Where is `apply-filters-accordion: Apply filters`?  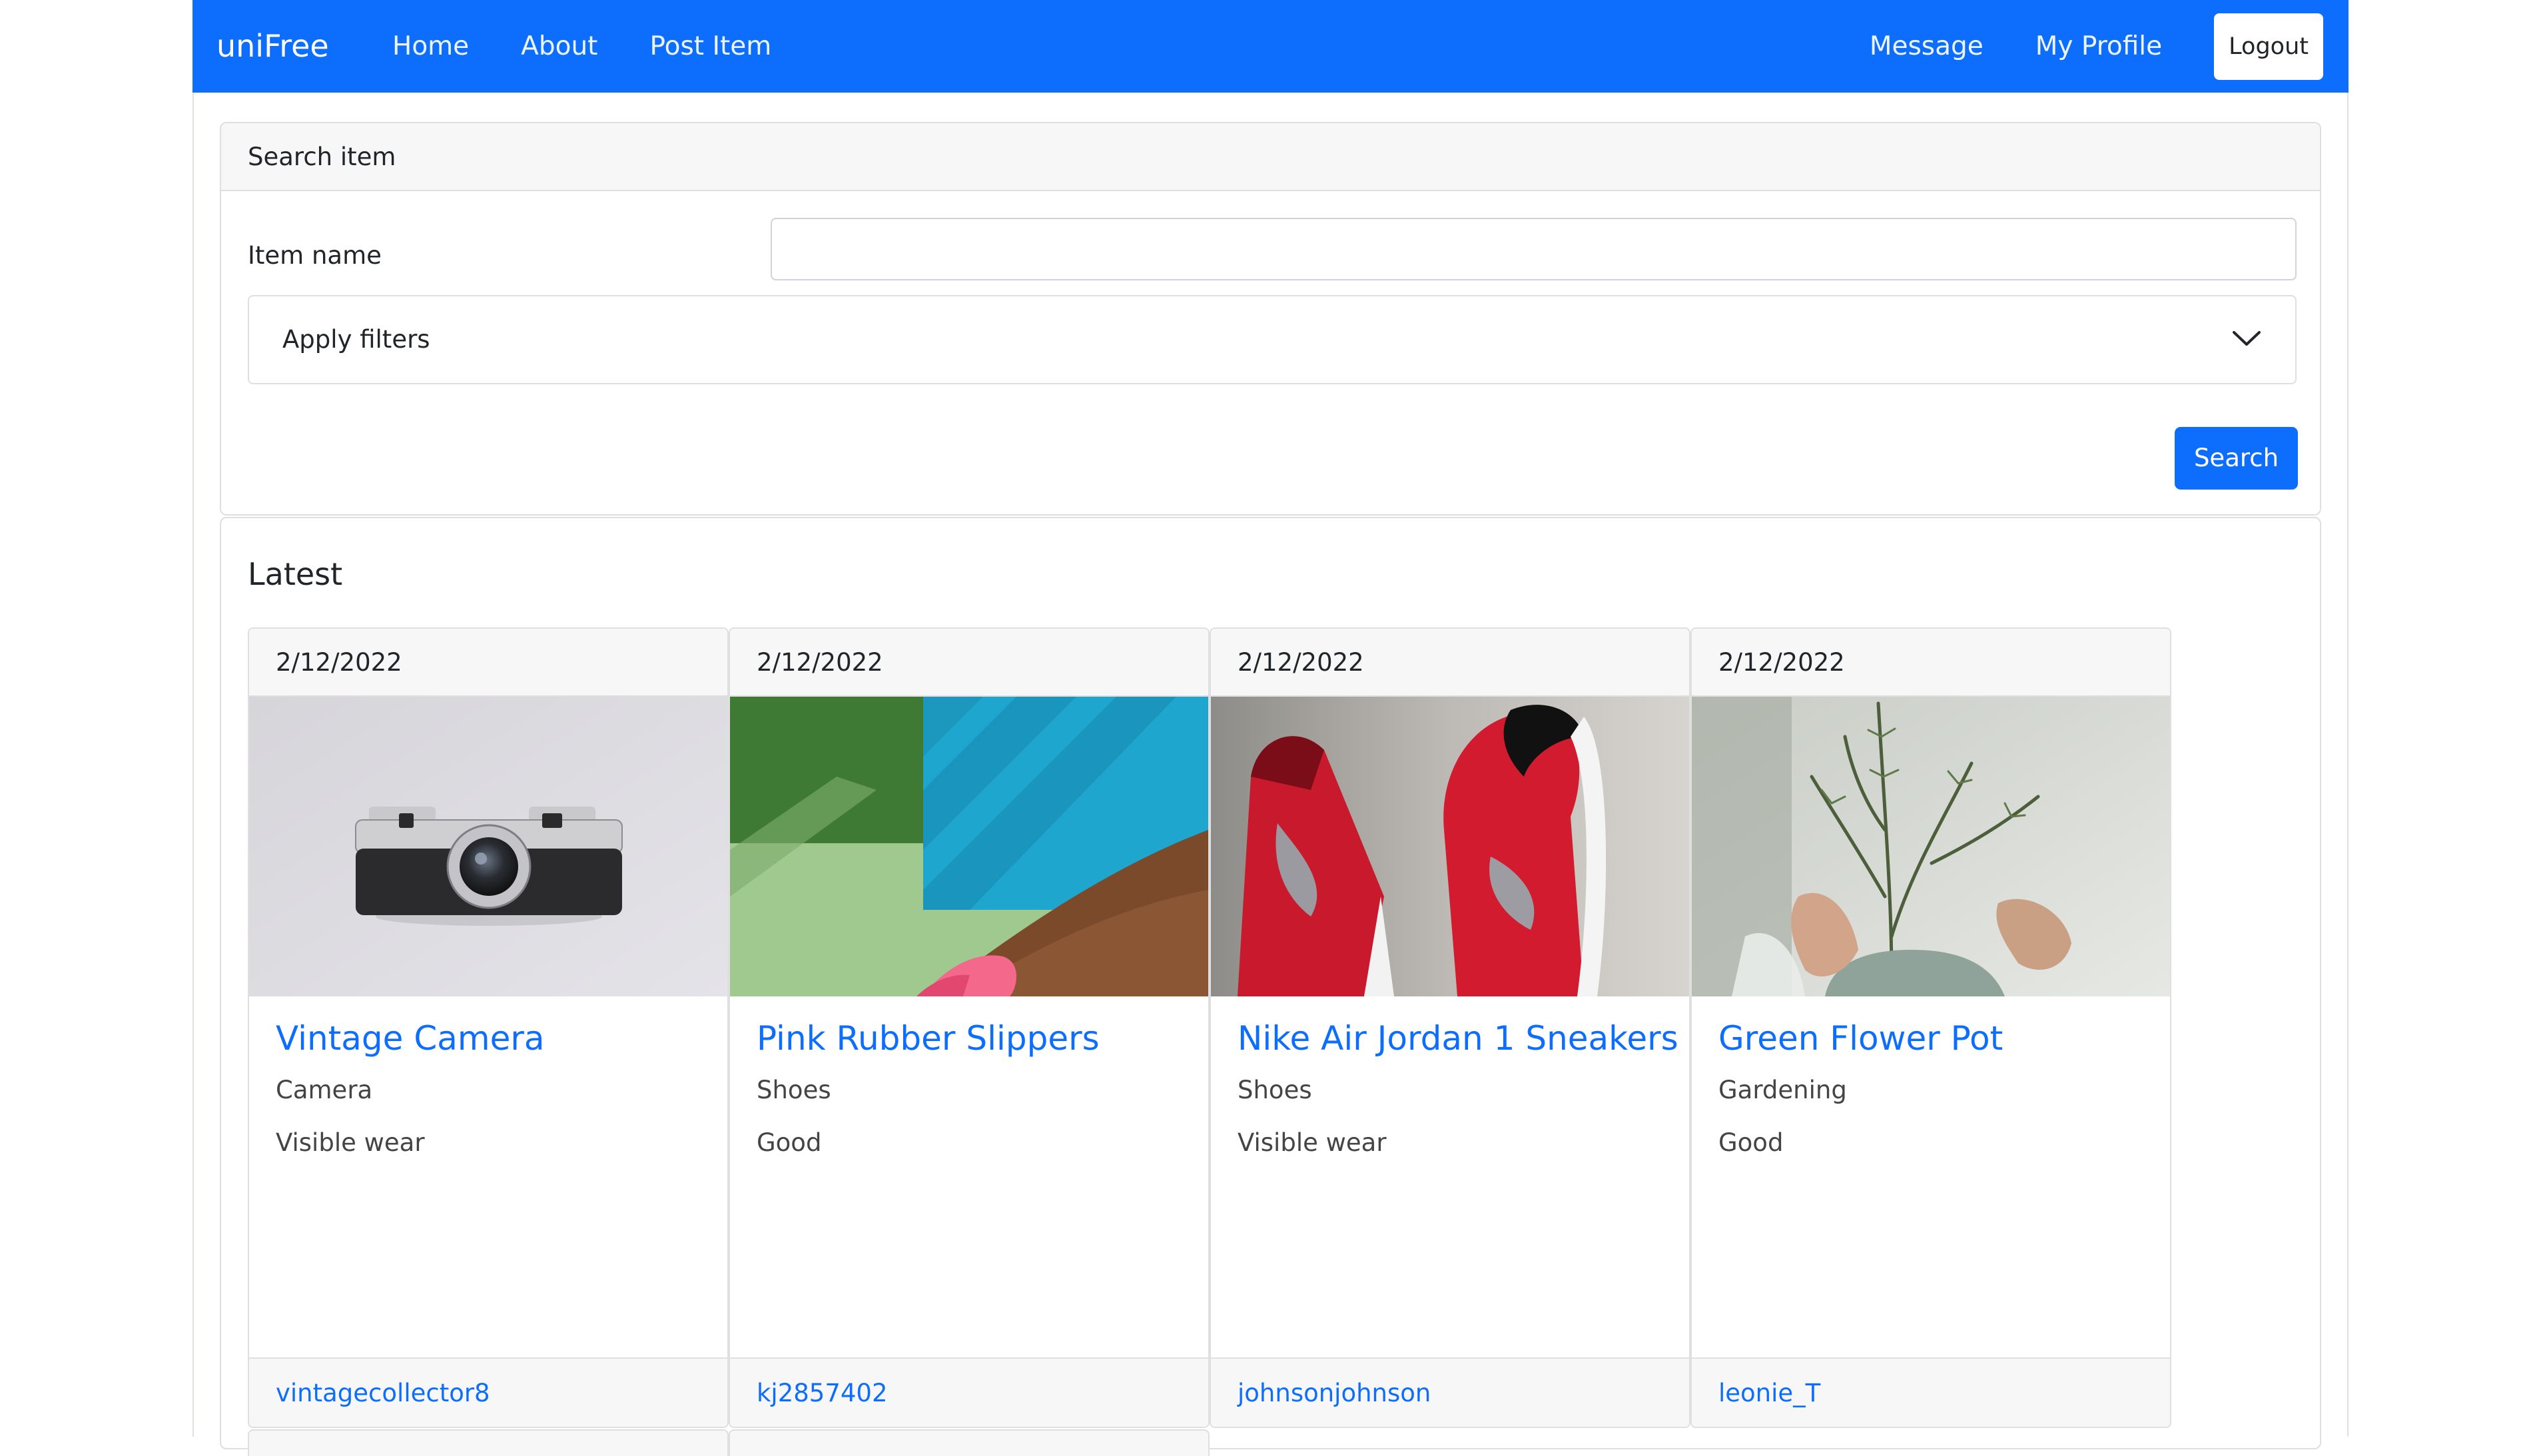
apply-filters-accordion: Apply filters is located at coordinates (1272, 339).